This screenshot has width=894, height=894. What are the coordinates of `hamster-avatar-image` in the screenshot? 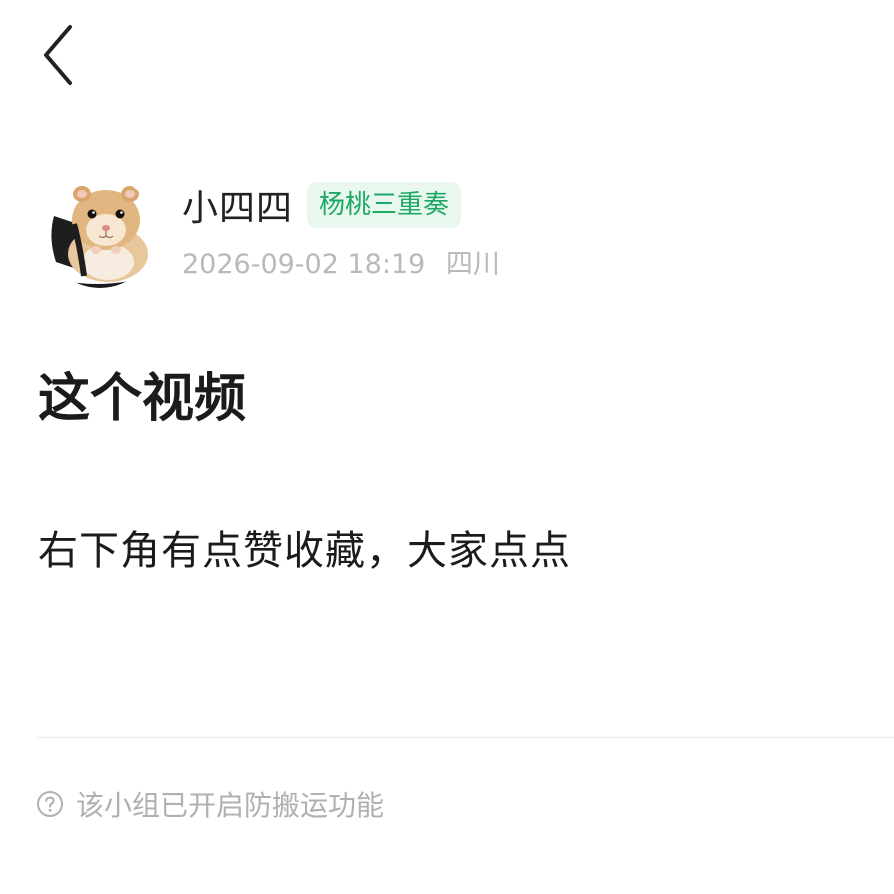 It's located at (100, 232).